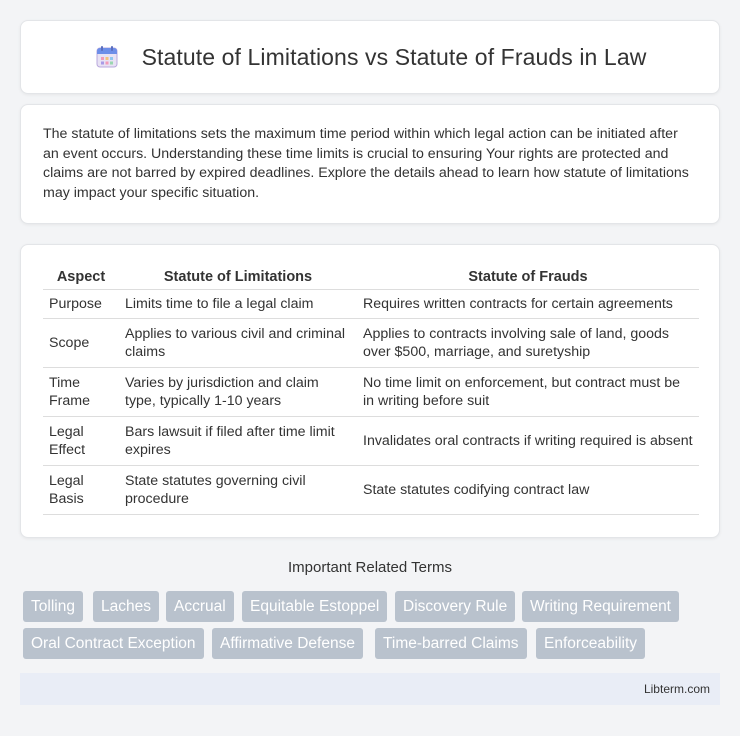 Image resolution: width=740 pixels, height=736 pixels. Describe the element at coordinates (53, 606) in the screenshot. I see `tag-tolling: Tolling` at that location.